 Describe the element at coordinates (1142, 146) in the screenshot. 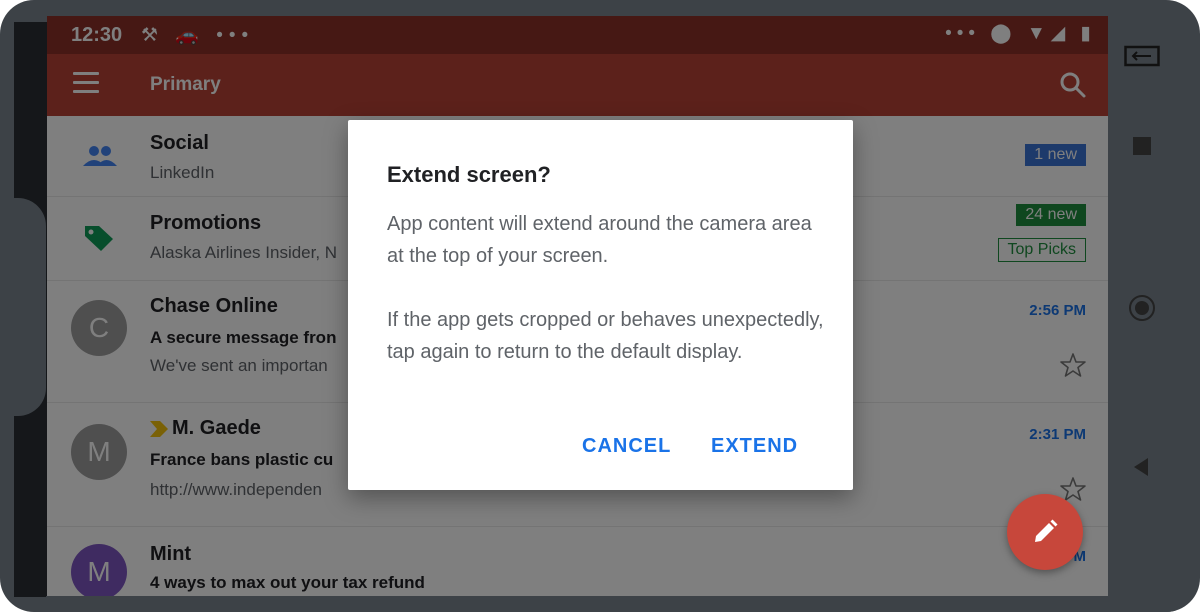

I see `square-icon` at that location.